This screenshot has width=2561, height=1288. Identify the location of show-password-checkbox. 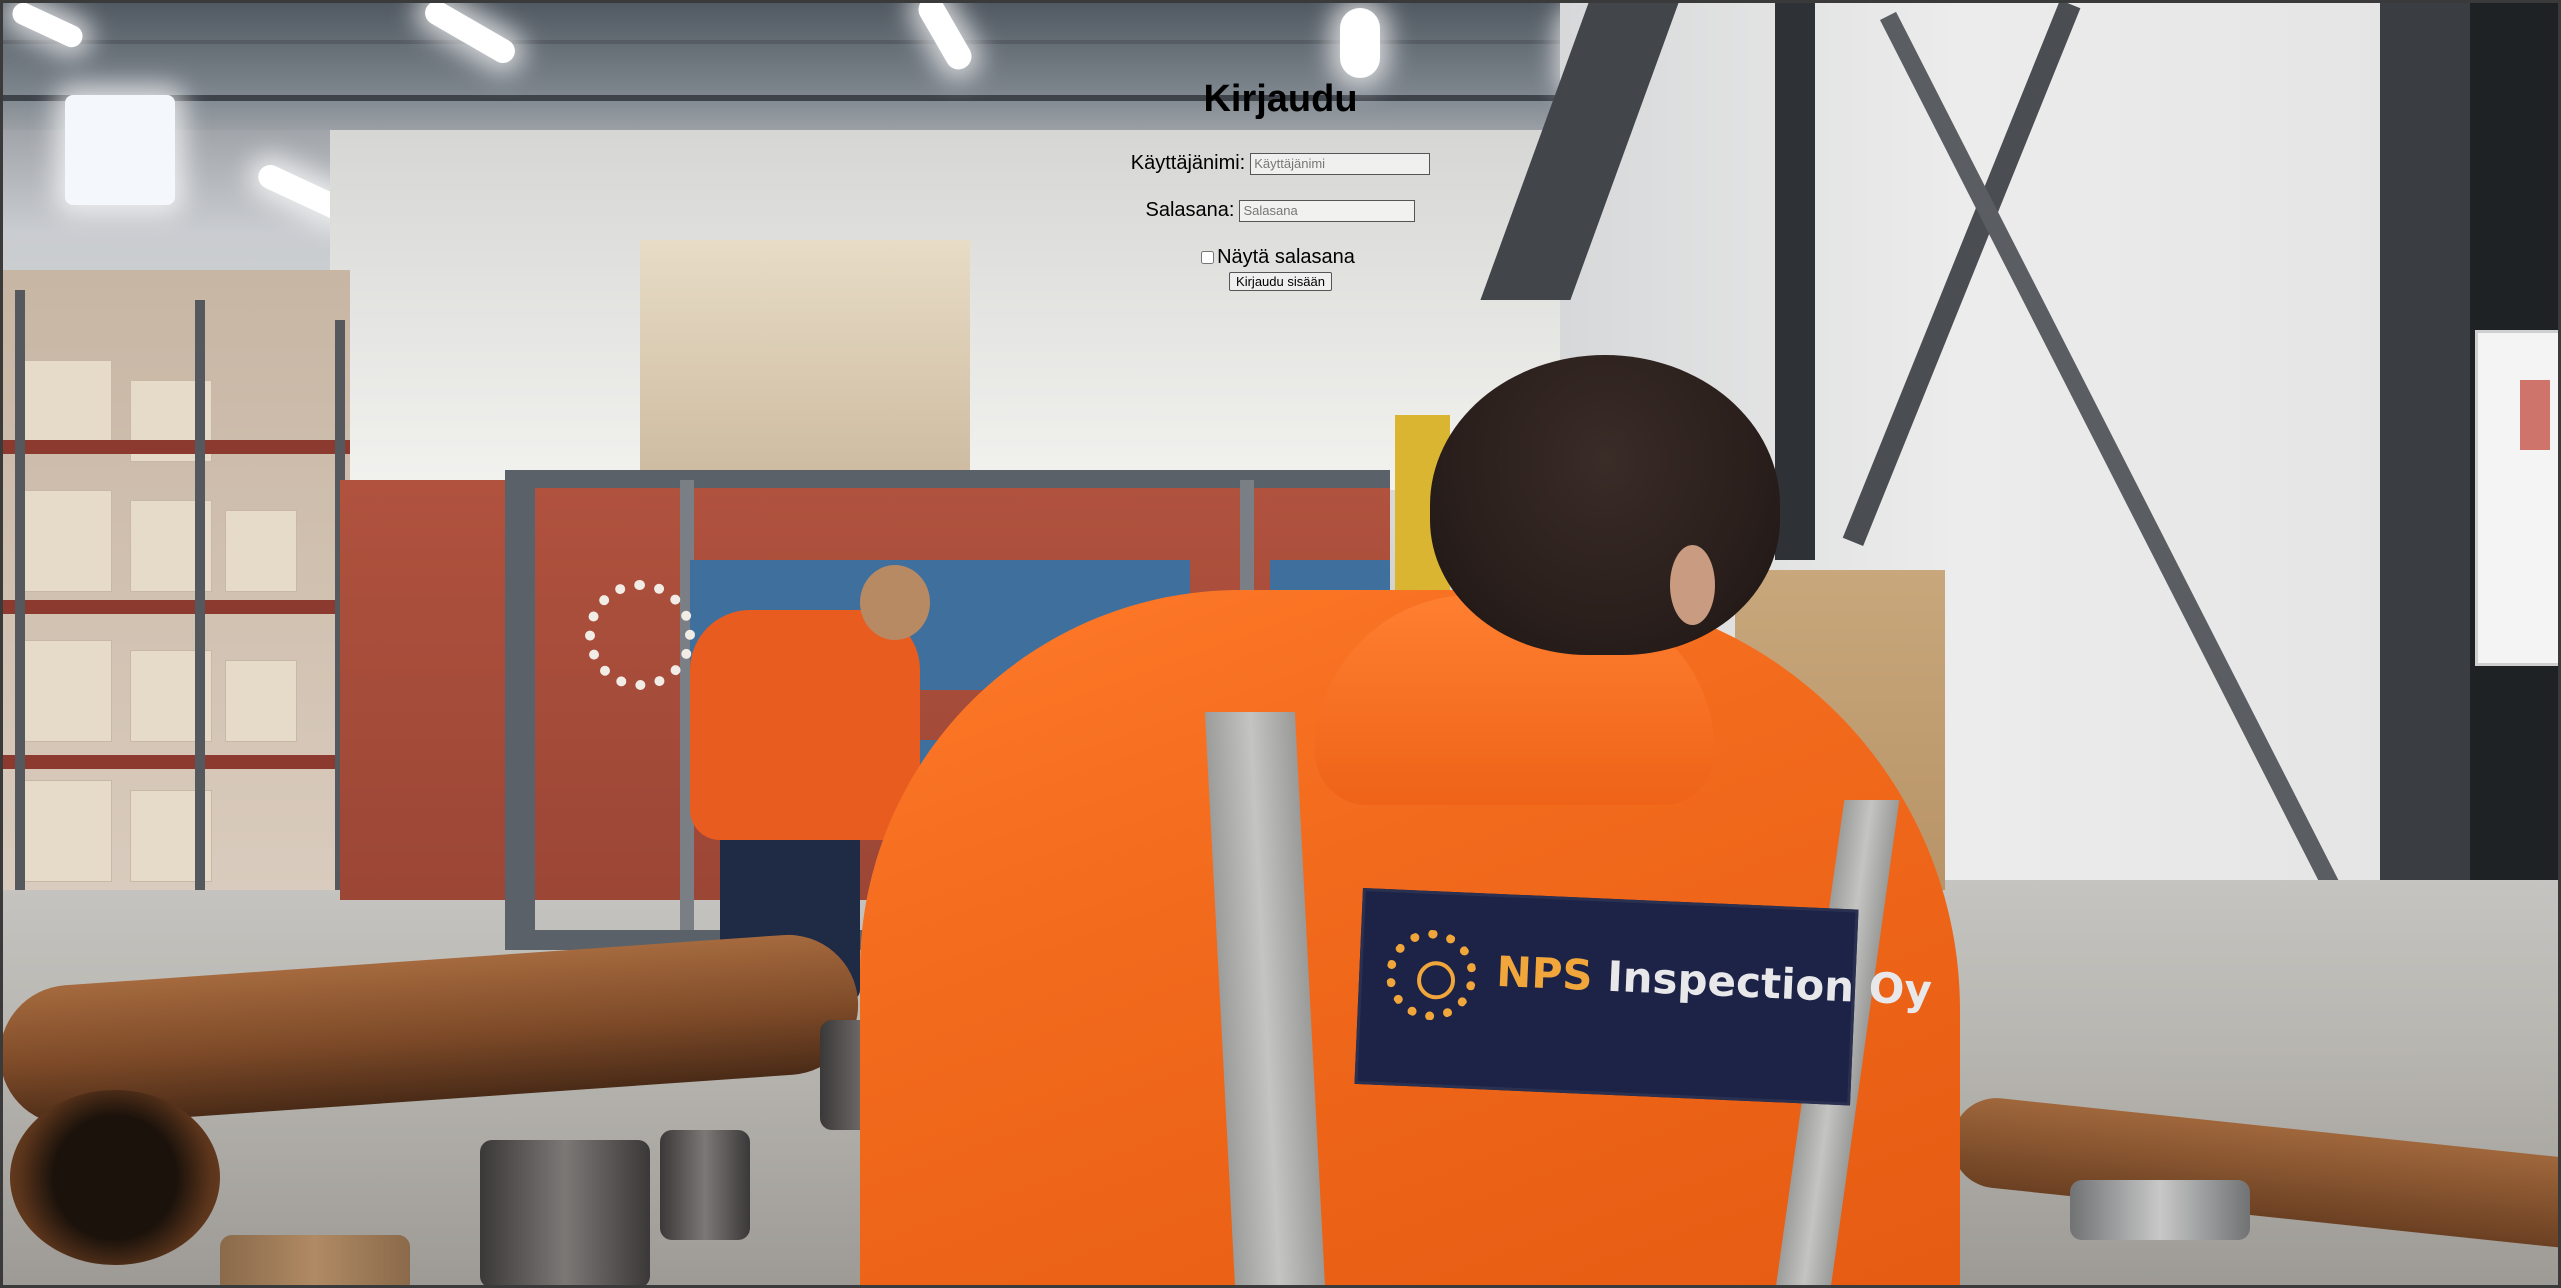
(1208, 257).